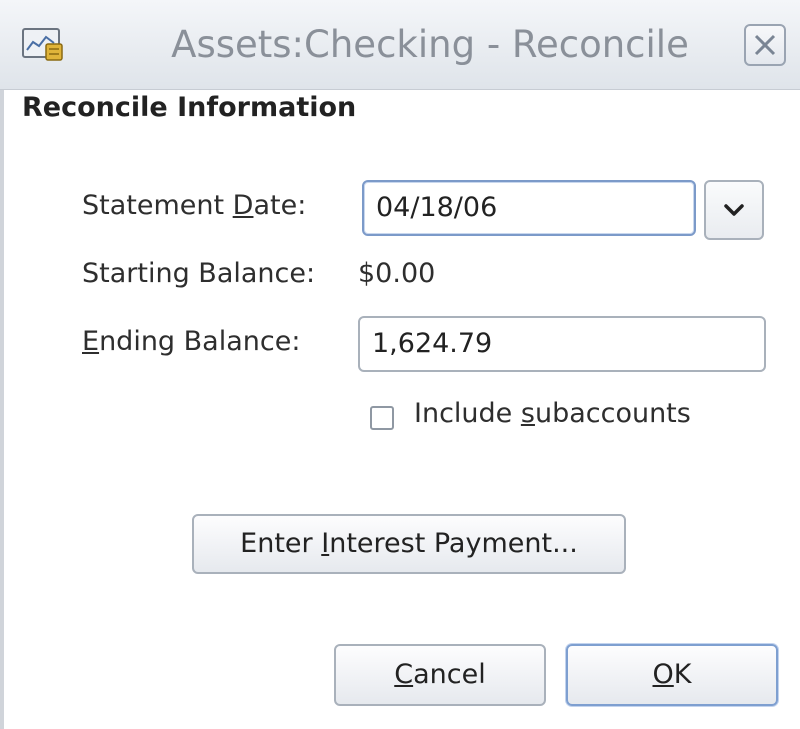 Image resolution: width=800 pixels, height=729 pixels. Describe the element at coordinates (552, 413) in the screenshot. I see `include-subaccounts-label: Include subaccounts` at that location.